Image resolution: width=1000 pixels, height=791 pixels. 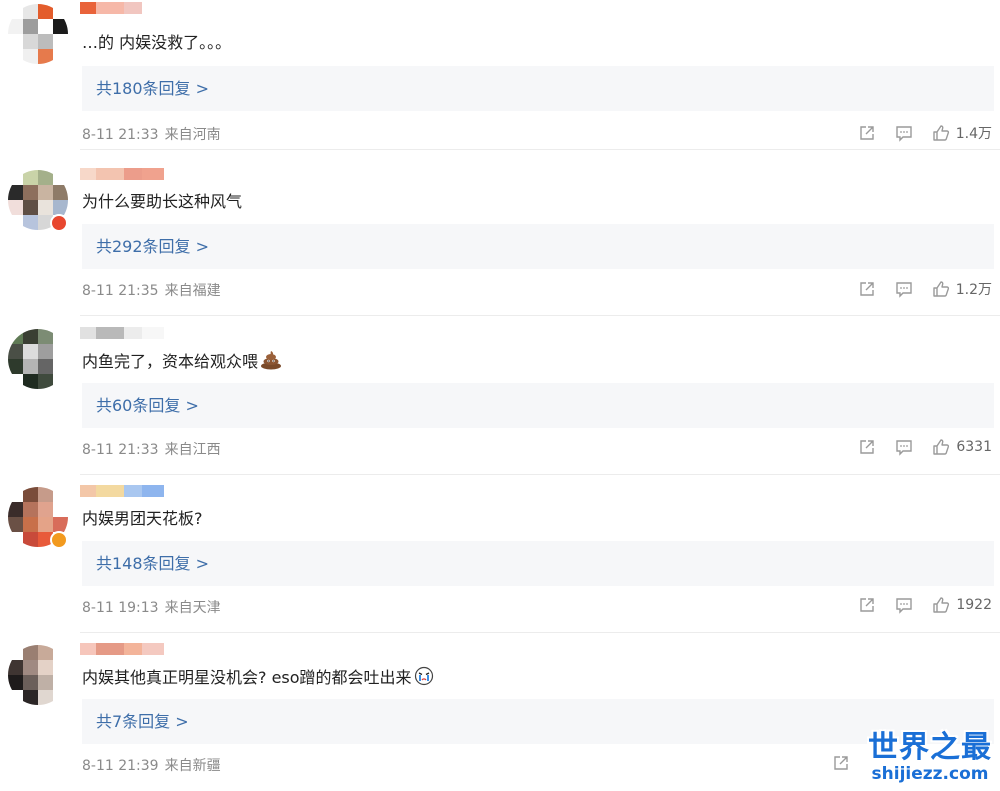 What do you see at coordinates (962, 447) in the screenshot?
I see `like-button: 6331` at bounding box center [962, 447].